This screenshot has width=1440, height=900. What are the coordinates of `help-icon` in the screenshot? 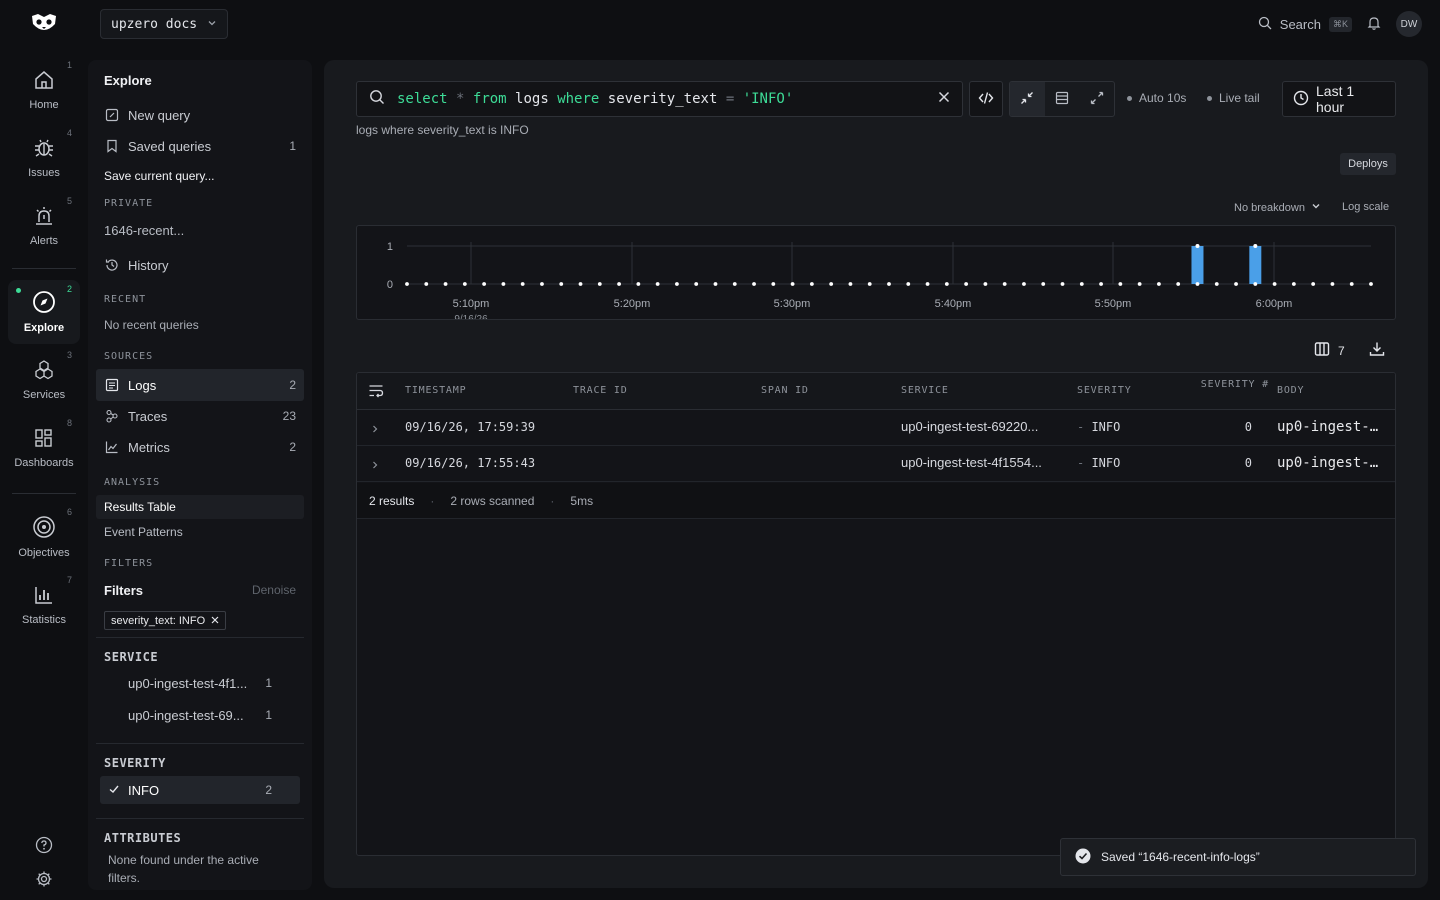 It's located at (44, 845).